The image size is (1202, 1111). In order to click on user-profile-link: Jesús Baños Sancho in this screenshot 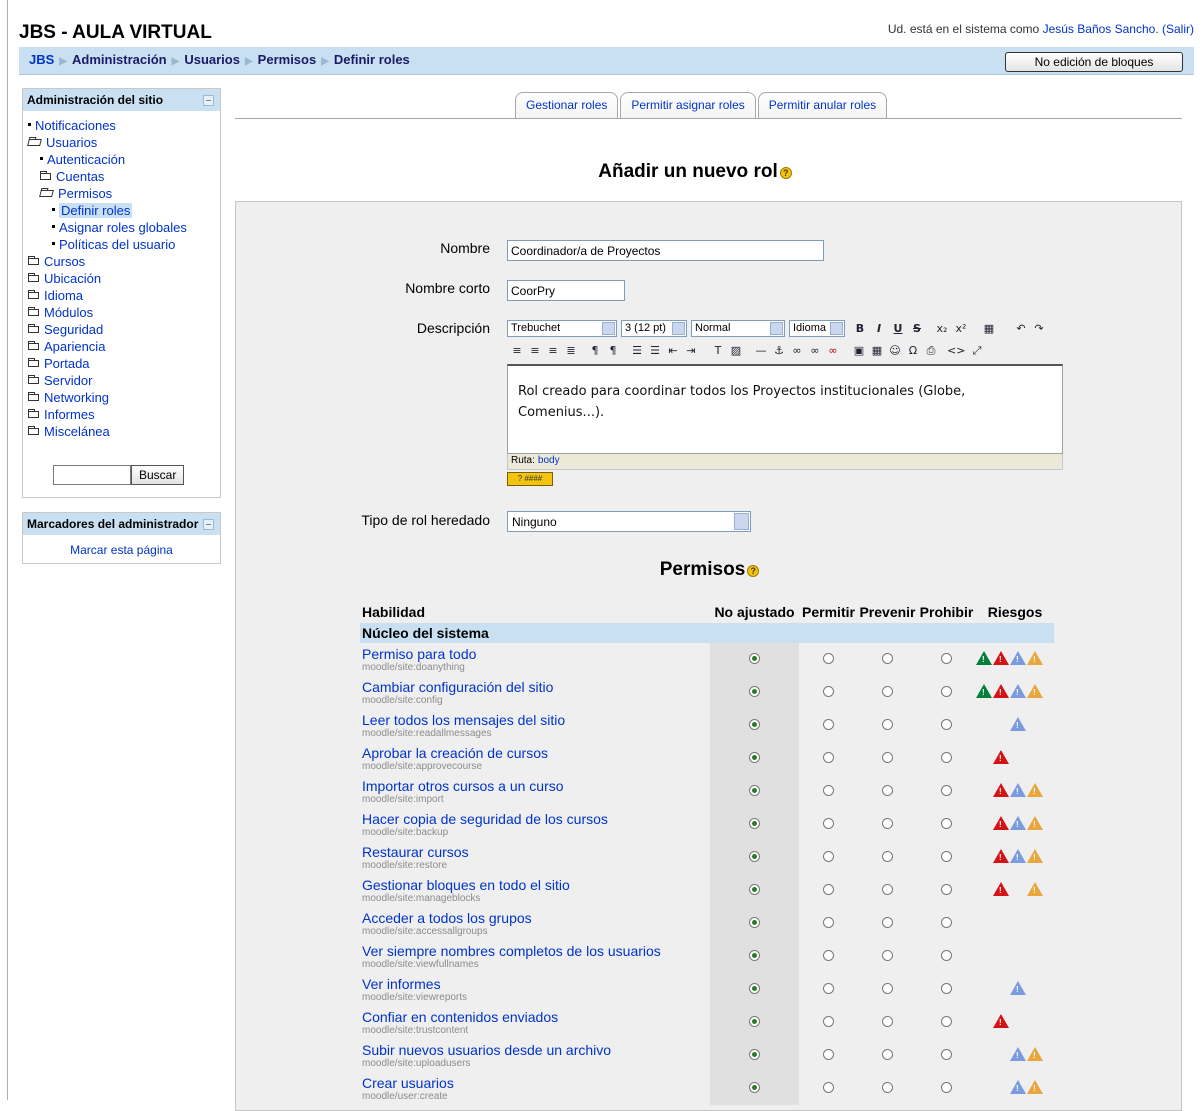, I will do `click(1099, 29)`.